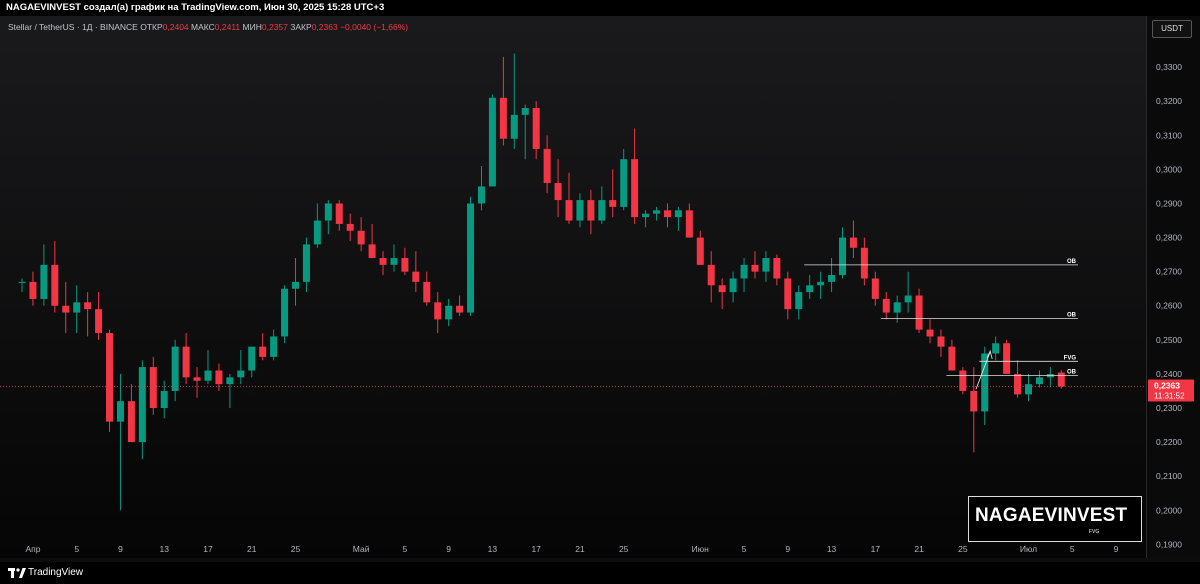  I want to click on high-label: МАКС, so click(203, 27).